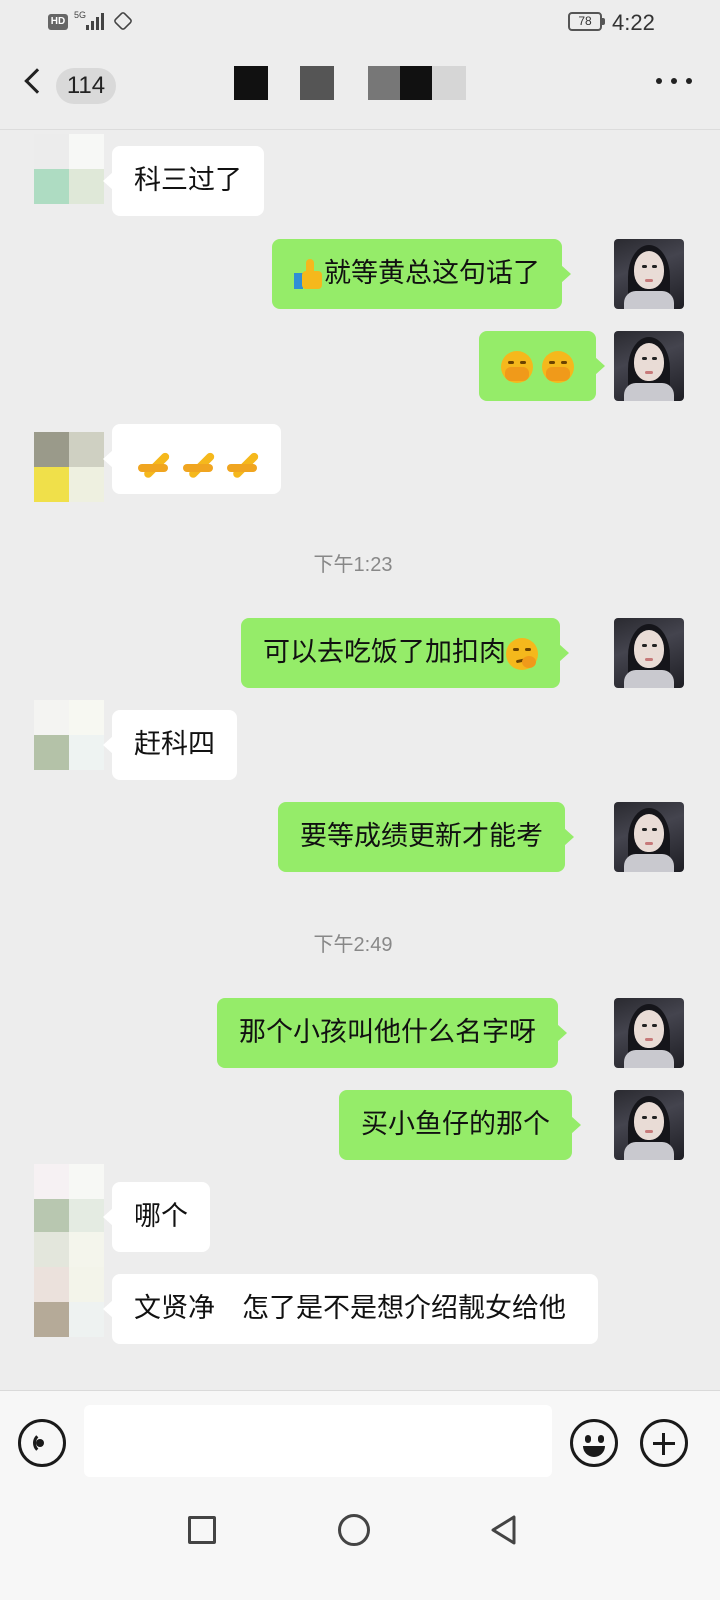 The image size is (720, 1600). What do you see at coordinates (353, 565) in the screenshot?
I see `timestamp: 下午1:23` at bounding box center [353, 565].